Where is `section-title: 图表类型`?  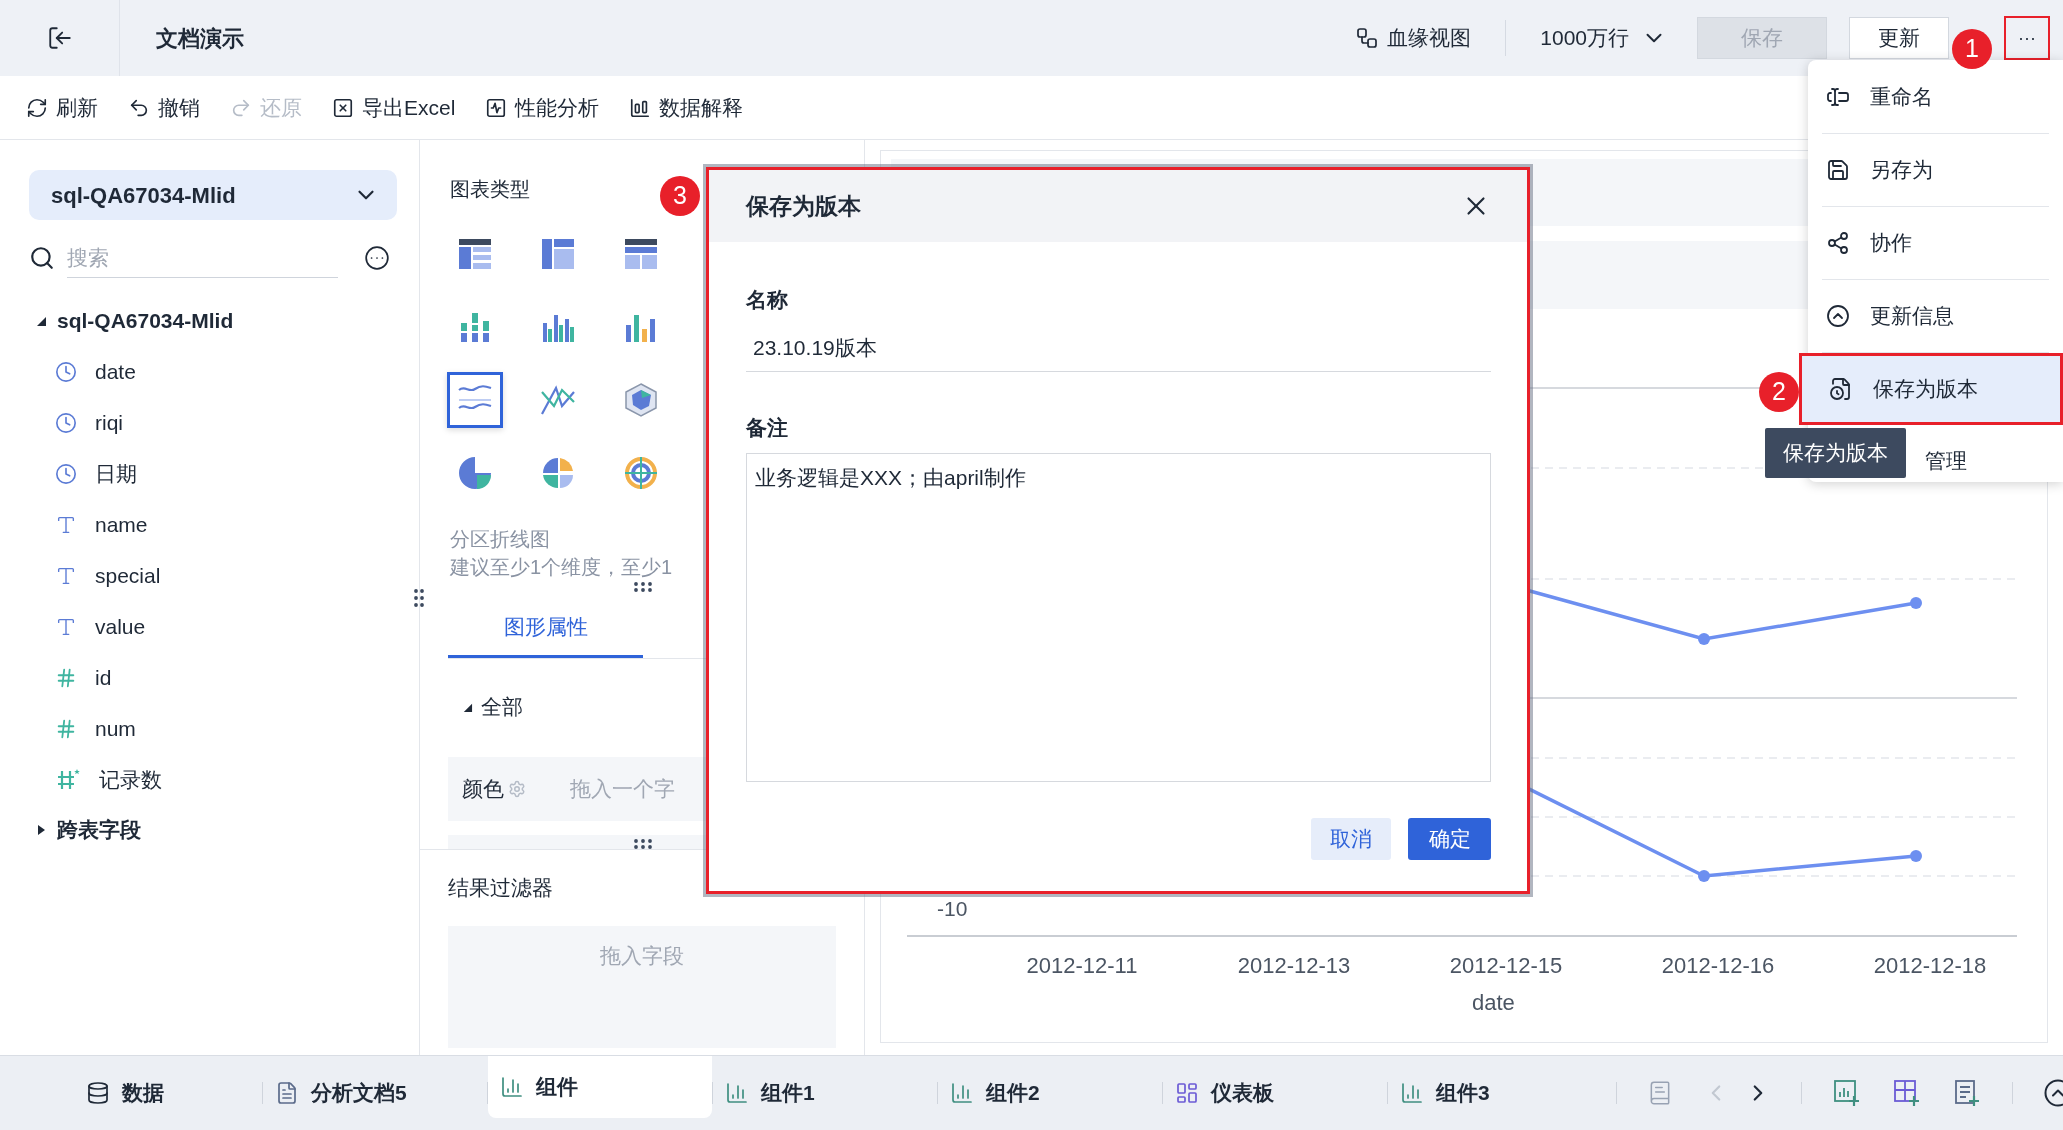
section-title: 图表类型 is located at coordinates (490, 189).